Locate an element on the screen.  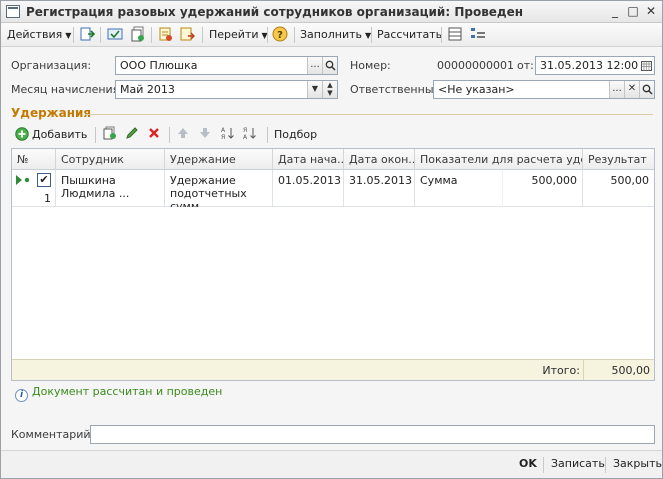
org-label: Организация: is located at coordinates (51, 65).